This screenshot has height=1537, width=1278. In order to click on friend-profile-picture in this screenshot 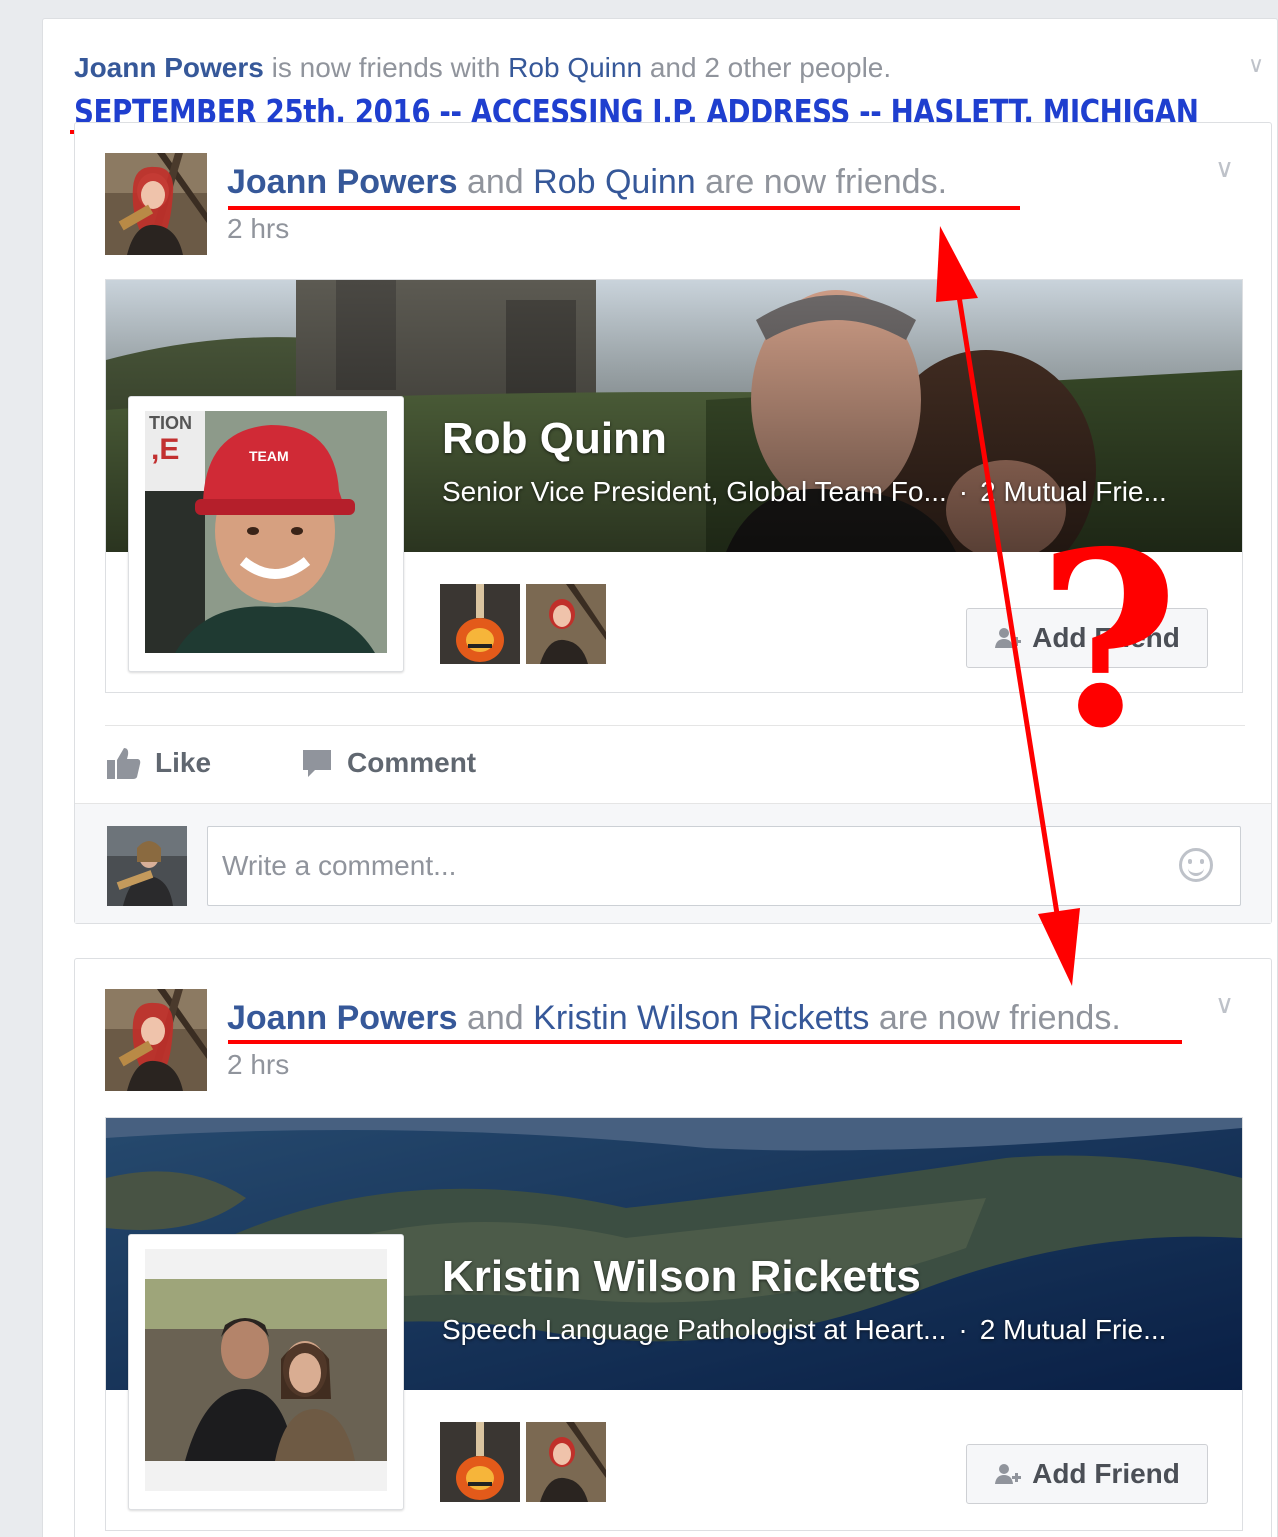, I will do `click(266, 1372)`.